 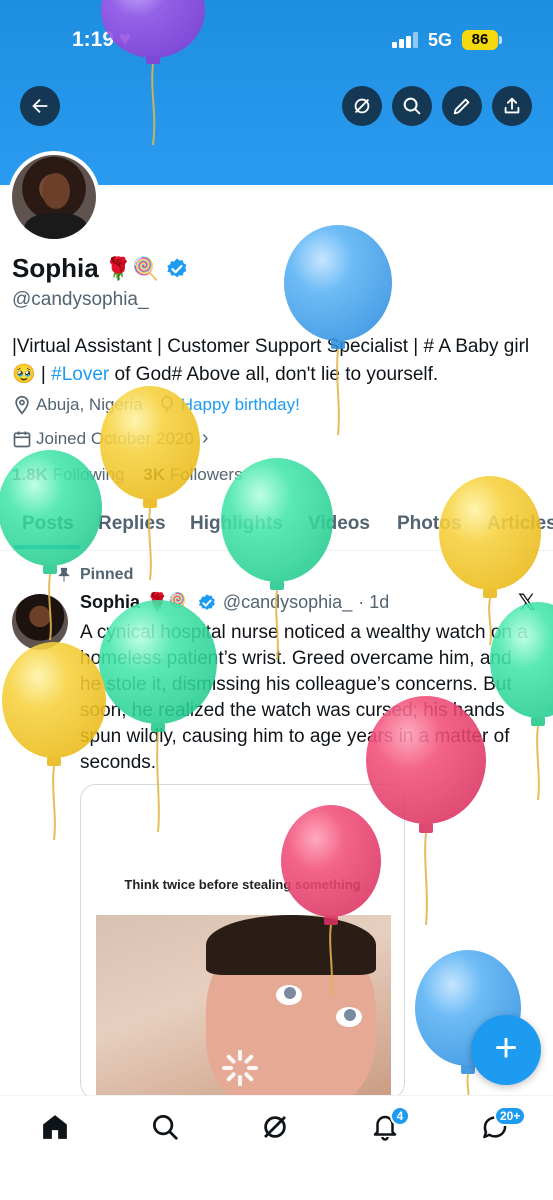 What do you see at coordinates (47, 547) in the screenshot?
I see `active-tab-indicator` at bounding box center [47, 547].